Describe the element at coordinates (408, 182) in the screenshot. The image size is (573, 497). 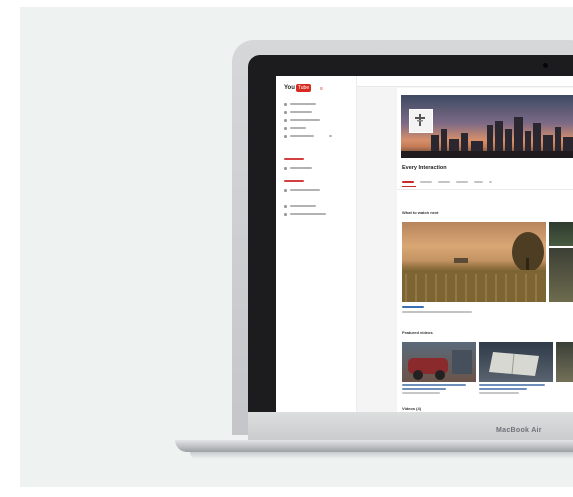
I see `tab-home` at that location.